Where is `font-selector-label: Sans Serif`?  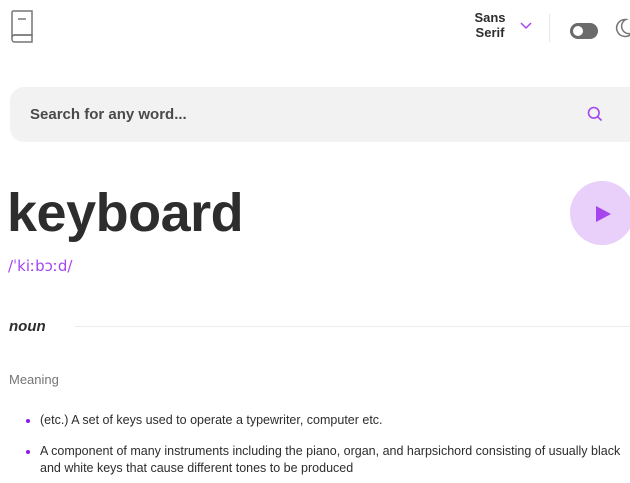
font-selector-label: Sans Serif is located at coordinates (490, 25).